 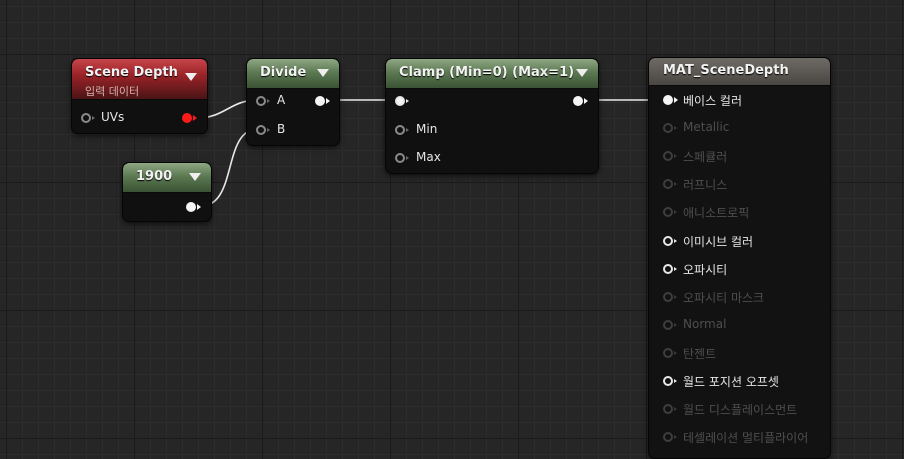 What do you see at coordinates (487, 72) in the screenshot?
I see `clamp-title: Clamp (Min=0) (Max=1)` at bounding box center [487, 72].